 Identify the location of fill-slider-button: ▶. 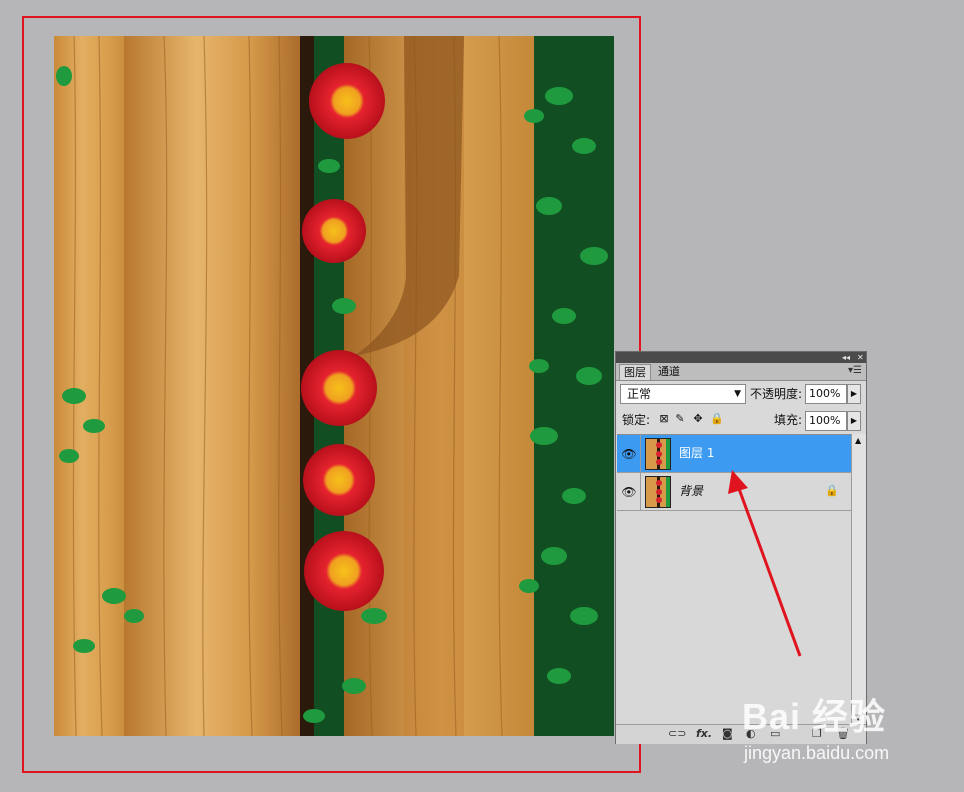
(854, 421).